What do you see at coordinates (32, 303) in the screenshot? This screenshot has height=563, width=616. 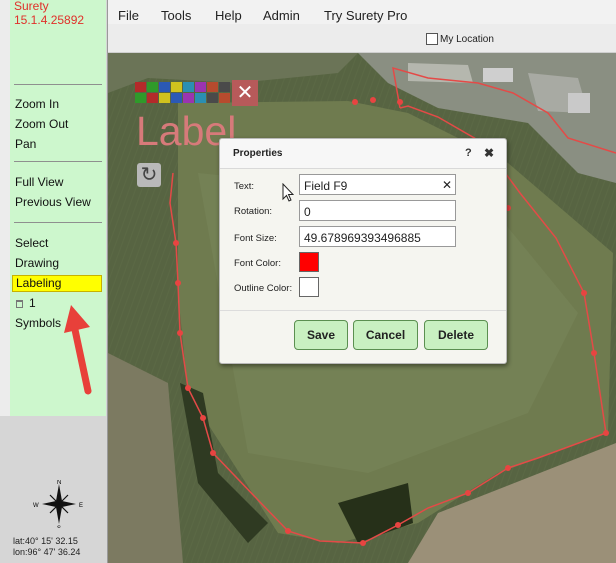 I see `layer-count: 1` at bounding box center [32, 303].